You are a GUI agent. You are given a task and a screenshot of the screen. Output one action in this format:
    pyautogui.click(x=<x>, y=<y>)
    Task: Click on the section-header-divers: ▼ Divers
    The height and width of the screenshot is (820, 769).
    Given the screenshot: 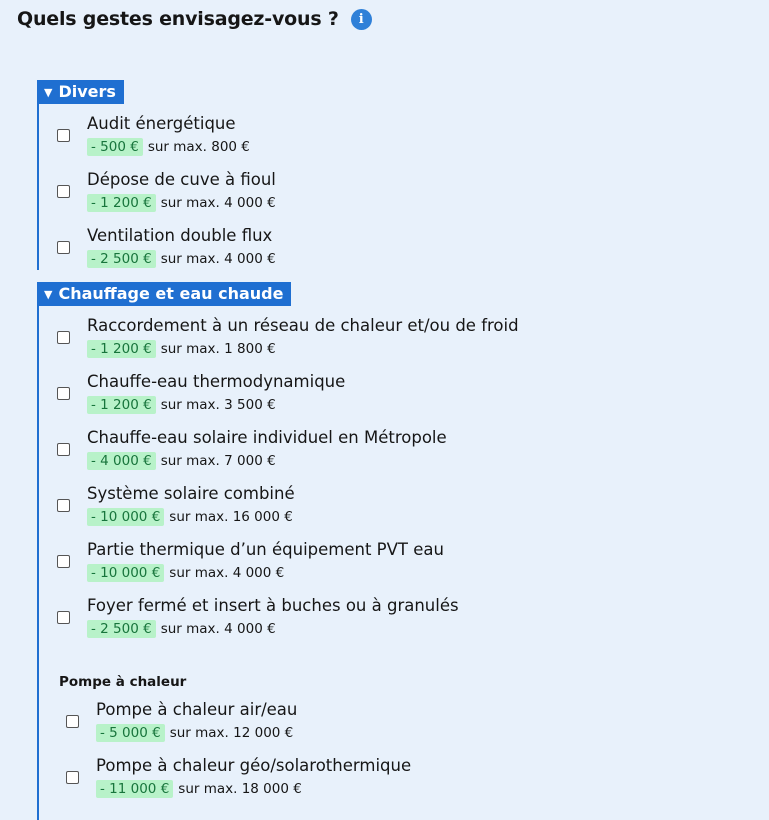 What is the action you would take?
    pyautogui.click(x=80, y=92)
    